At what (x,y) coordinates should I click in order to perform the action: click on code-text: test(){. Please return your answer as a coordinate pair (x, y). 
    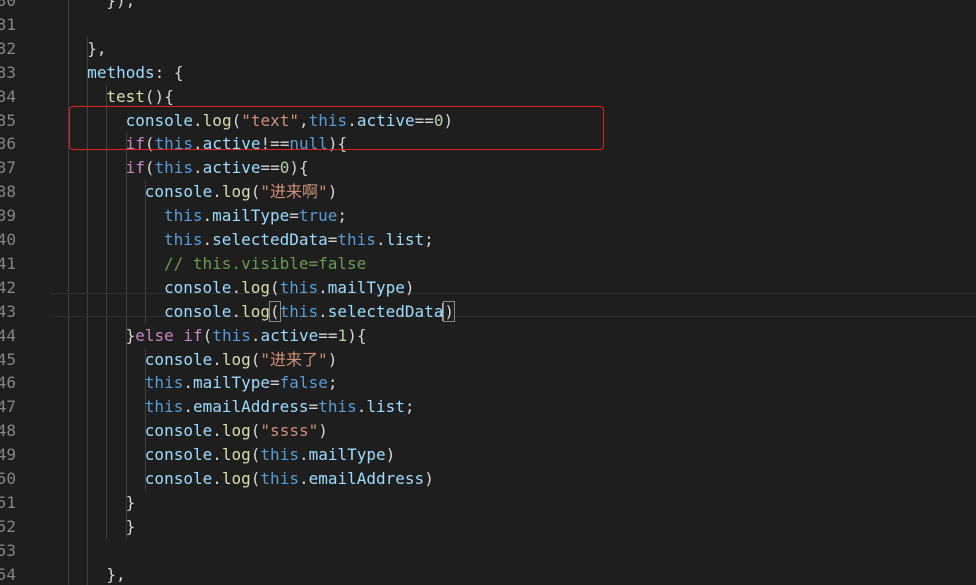
    Looking at the image, I should click on (139, 97).